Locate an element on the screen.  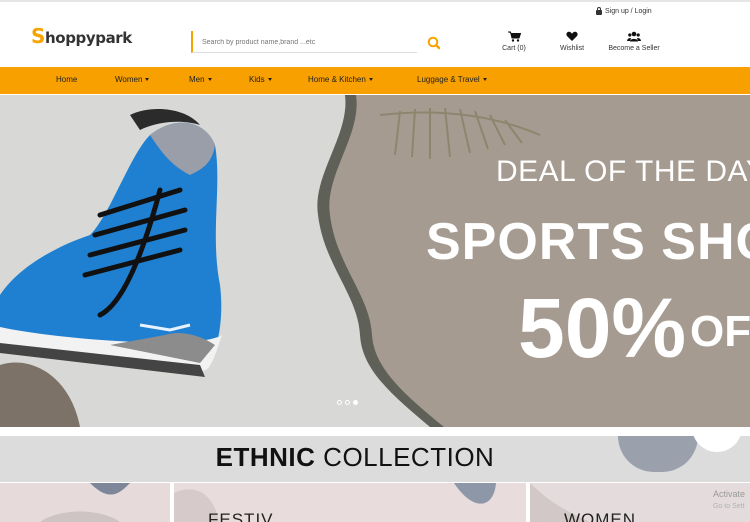
collection-card is located at coordinates (85, 502).